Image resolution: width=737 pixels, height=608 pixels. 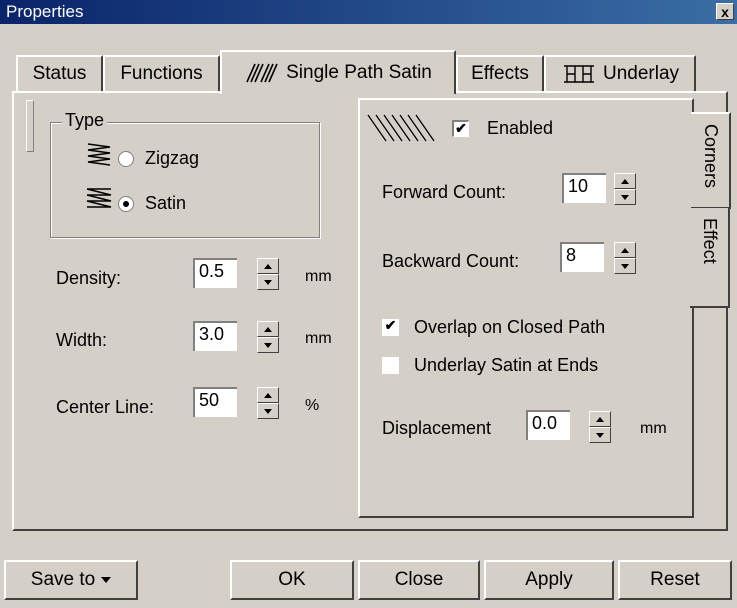 What do you see at coordinates (582, 257) in the screenshot?
I see `backward-count-input: 8` at bounding box center [582, 257].